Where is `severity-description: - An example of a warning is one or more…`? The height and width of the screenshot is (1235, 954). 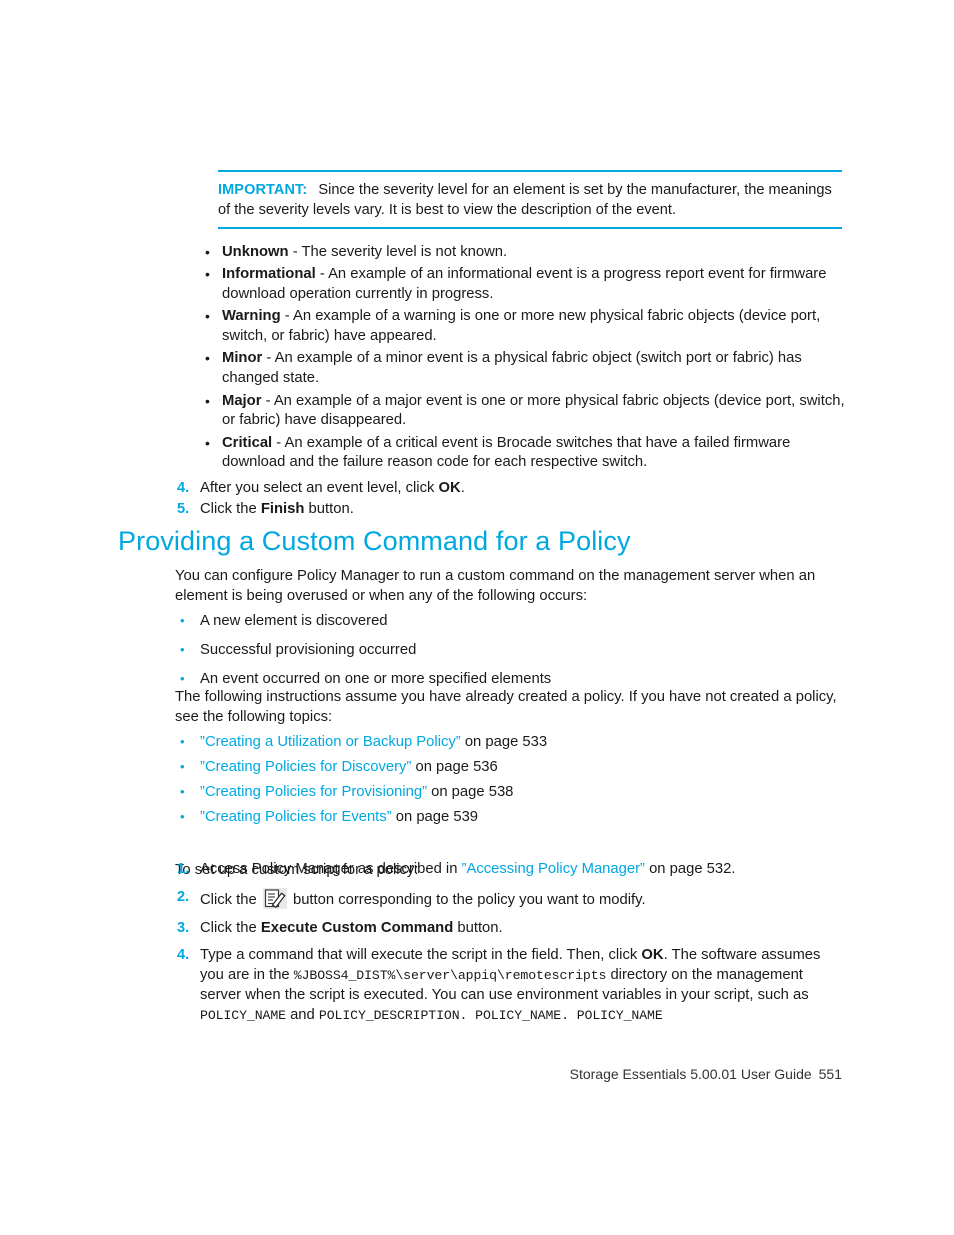
severity-description: - An example of a warning is one or more… is located at coordinates (521, 326).